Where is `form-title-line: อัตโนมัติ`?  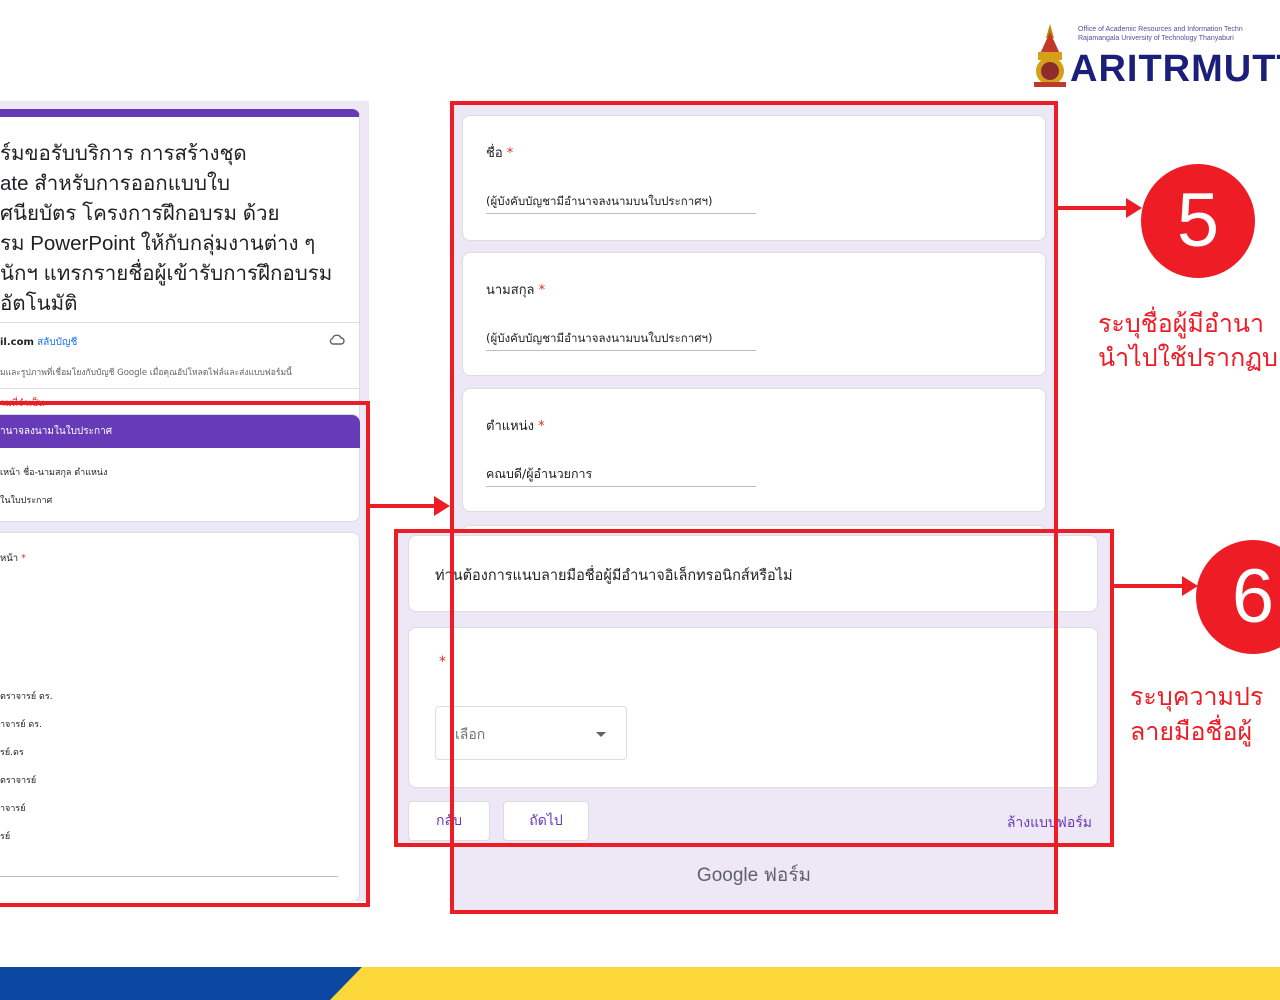 form-title-line: อัตโนมัติ is located at coordinates (39, 303).